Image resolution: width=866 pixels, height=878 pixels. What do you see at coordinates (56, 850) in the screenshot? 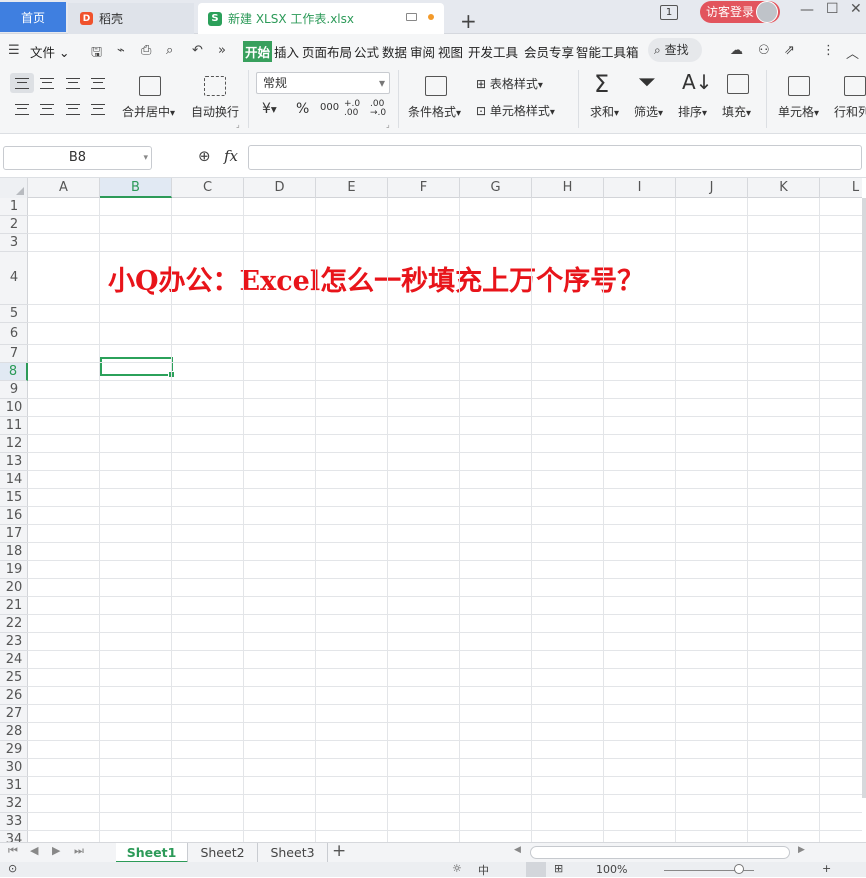
I see `next-sheet-icon: ▶` at bounding box center [56, 850].